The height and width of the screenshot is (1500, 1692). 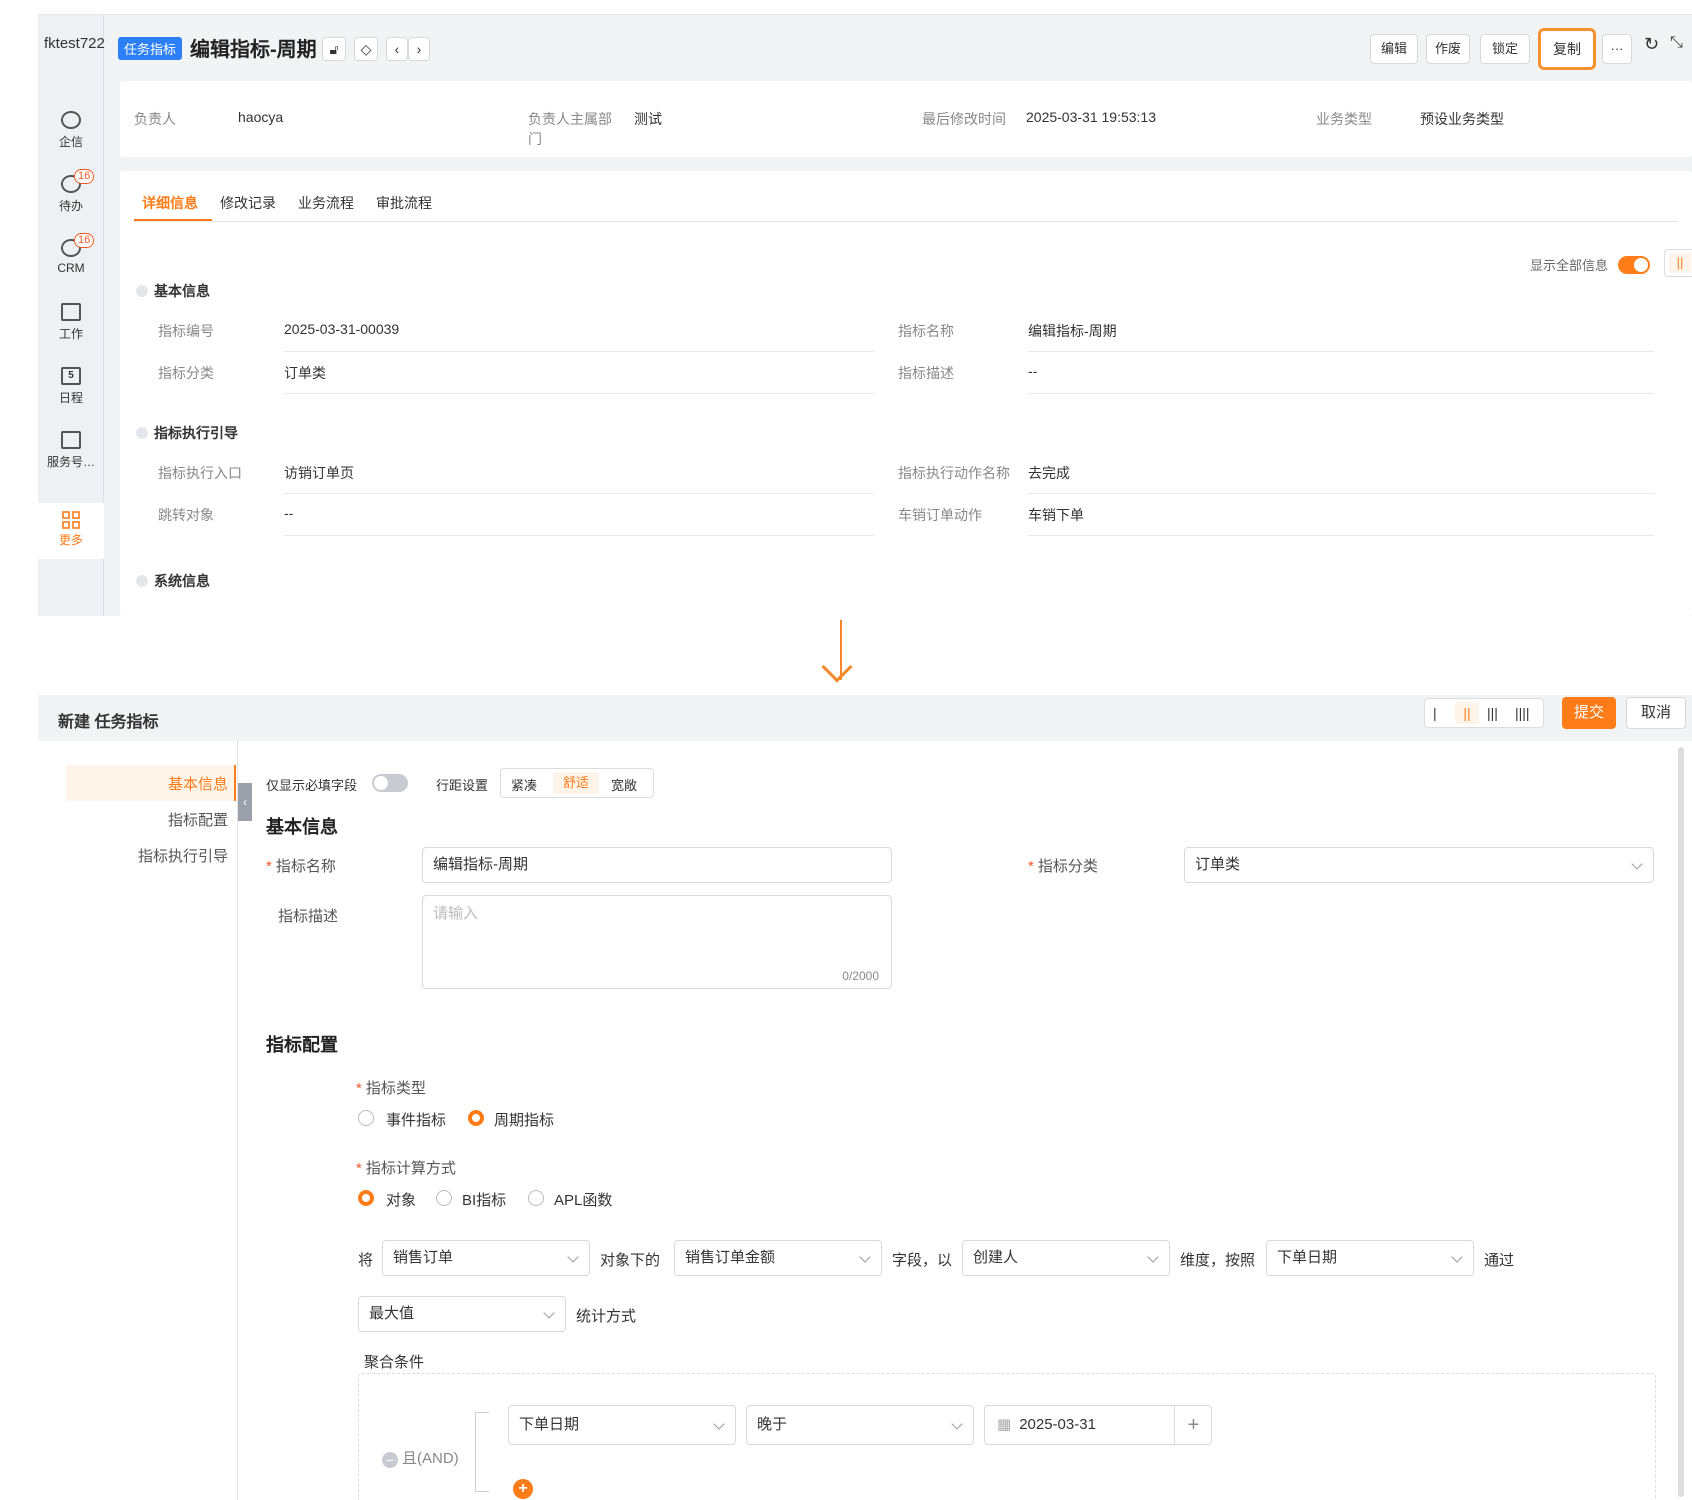 I want to click on collapse-nav-button: ‹, so click(x=245, y=802).